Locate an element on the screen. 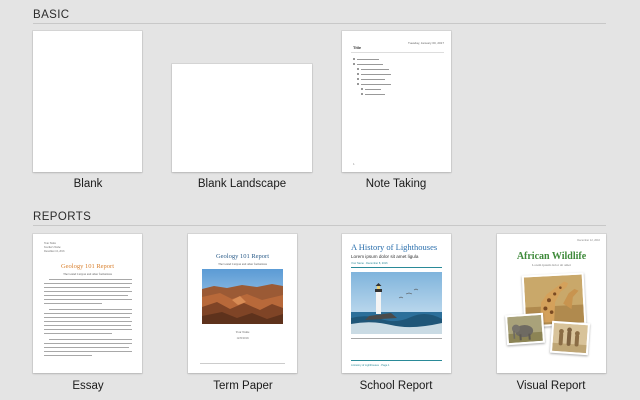 This screenshot has height=400, width=640. lighthouse-photo is located at coordinates (396, 303).